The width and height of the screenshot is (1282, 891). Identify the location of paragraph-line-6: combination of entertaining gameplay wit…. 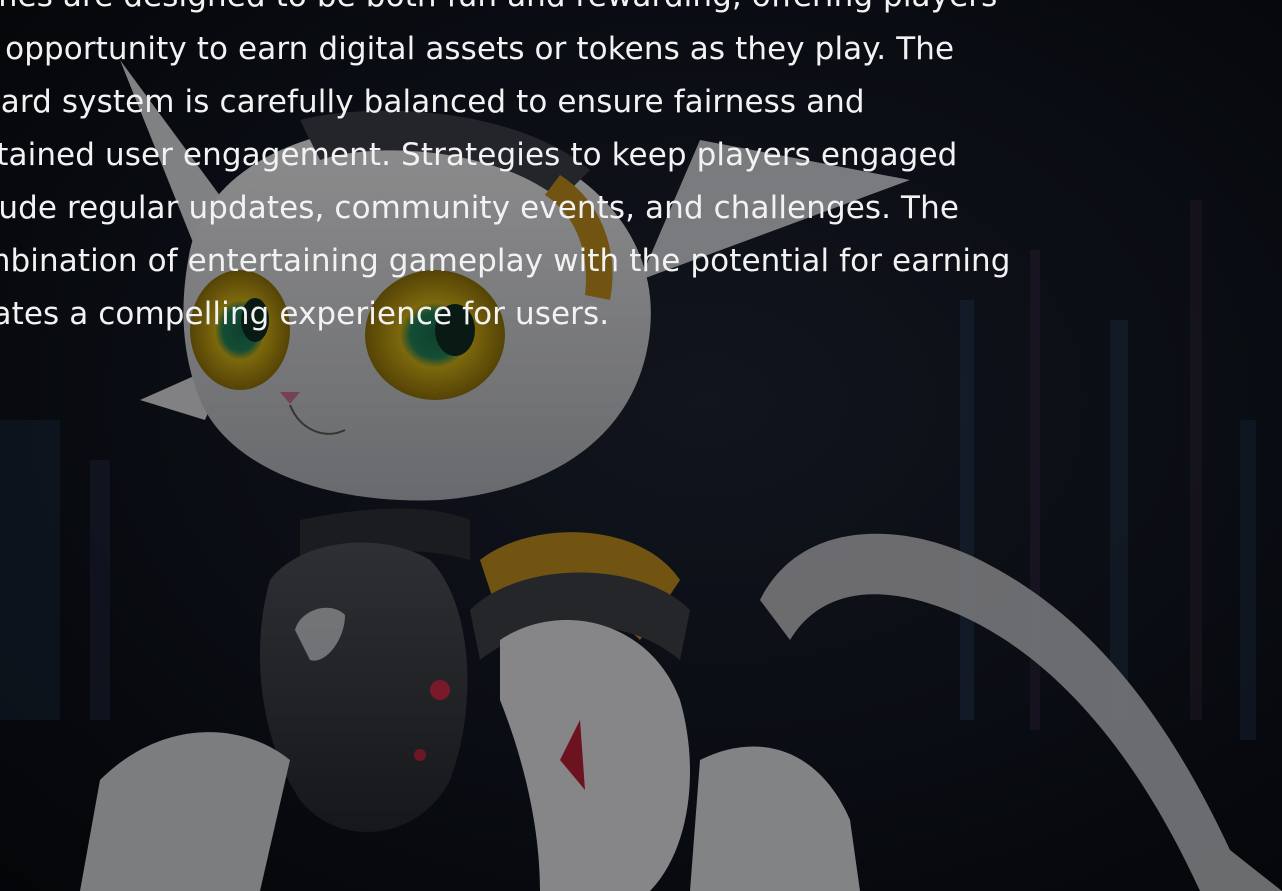
(505, 261).